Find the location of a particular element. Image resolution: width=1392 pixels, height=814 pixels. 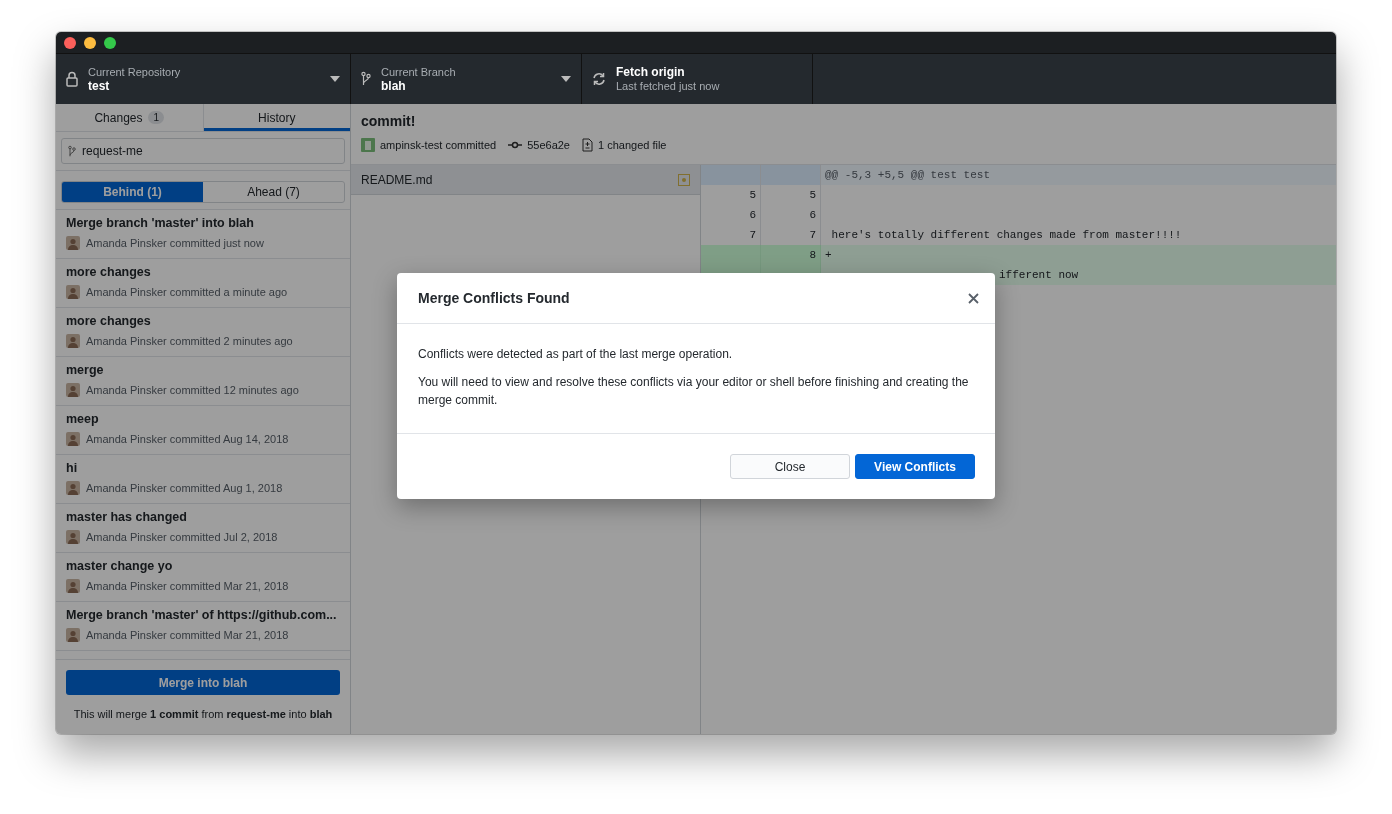

branch-selector: Current Branch blah is located at coordinates (466, 79).